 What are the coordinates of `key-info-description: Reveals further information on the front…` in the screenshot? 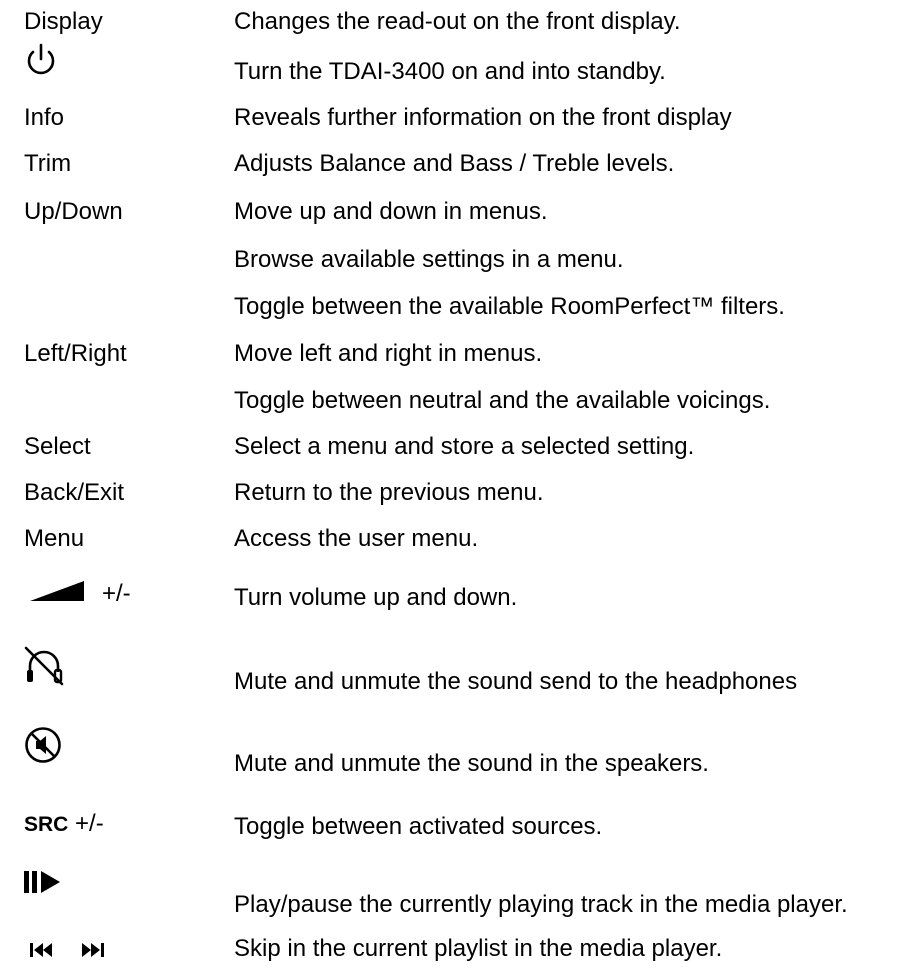 It's located at (483, 117).